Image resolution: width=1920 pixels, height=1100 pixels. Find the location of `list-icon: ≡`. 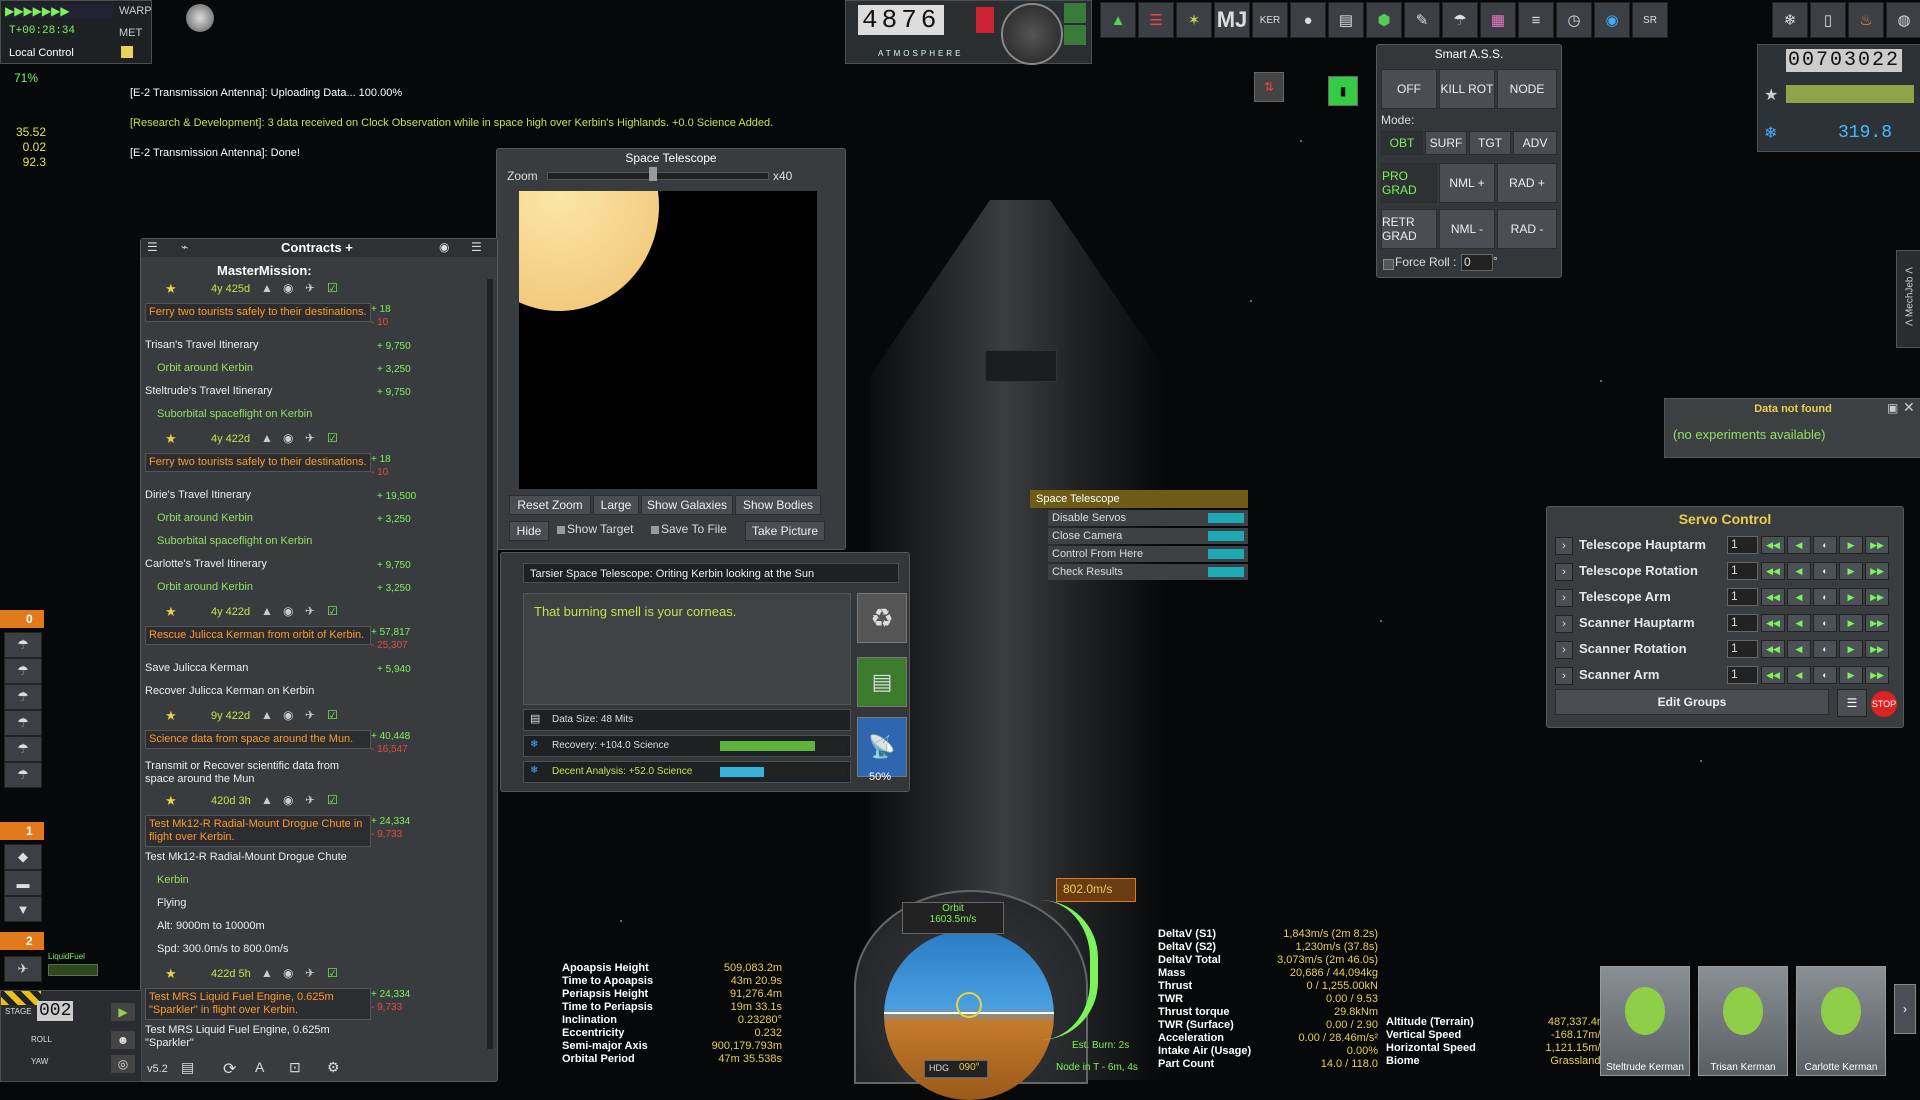

list-icon: ≡ is located at coordinates (1536, 20).